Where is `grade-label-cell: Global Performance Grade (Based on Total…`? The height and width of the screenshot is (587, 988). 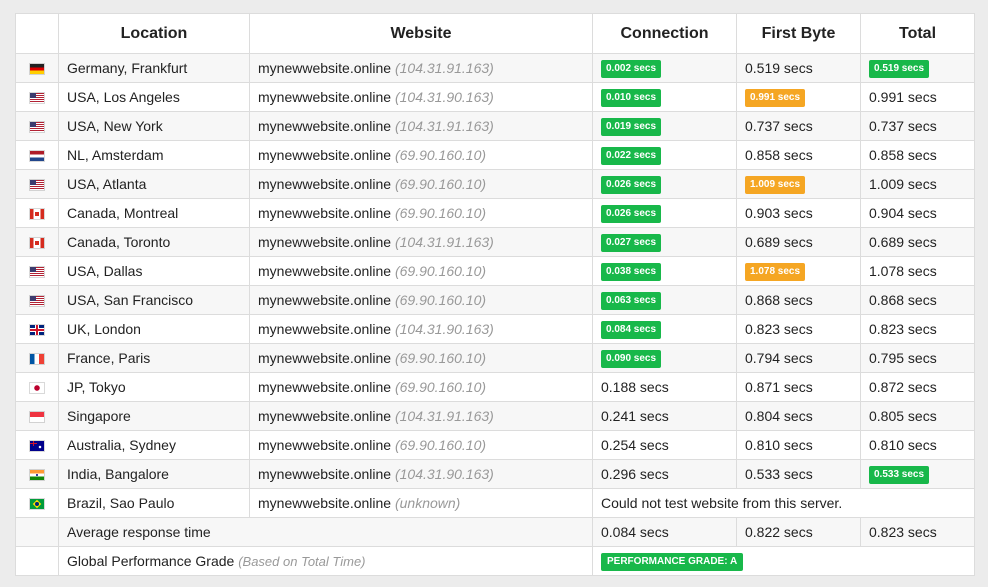
grade-label-cell: Global Performance Grade (Based on Total… is located at coordinates (325, 561).